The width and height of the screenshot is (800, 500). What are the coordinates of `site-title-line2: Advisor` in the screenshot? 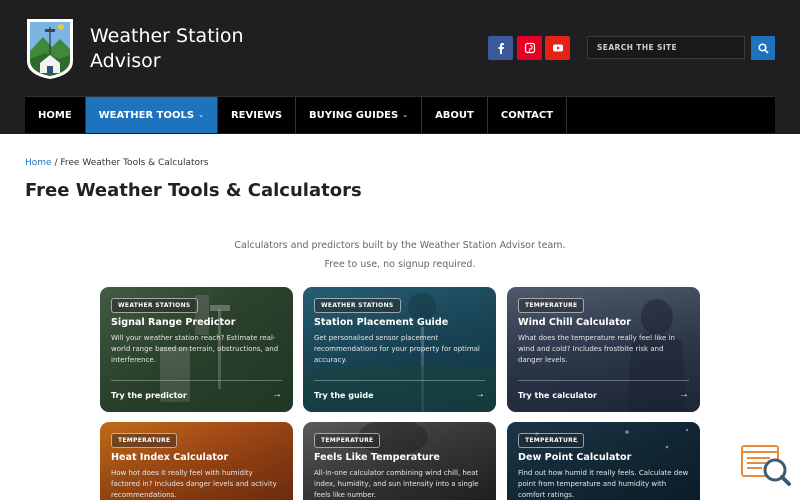 It's located at (125, 61).